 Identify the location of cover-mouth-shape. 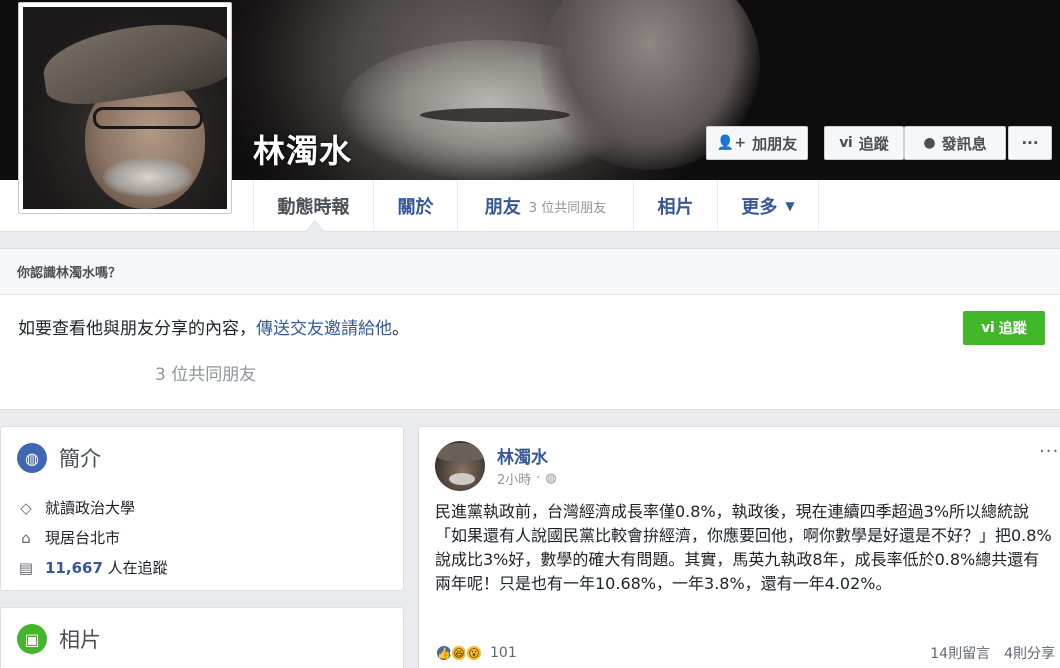
(495, 115).